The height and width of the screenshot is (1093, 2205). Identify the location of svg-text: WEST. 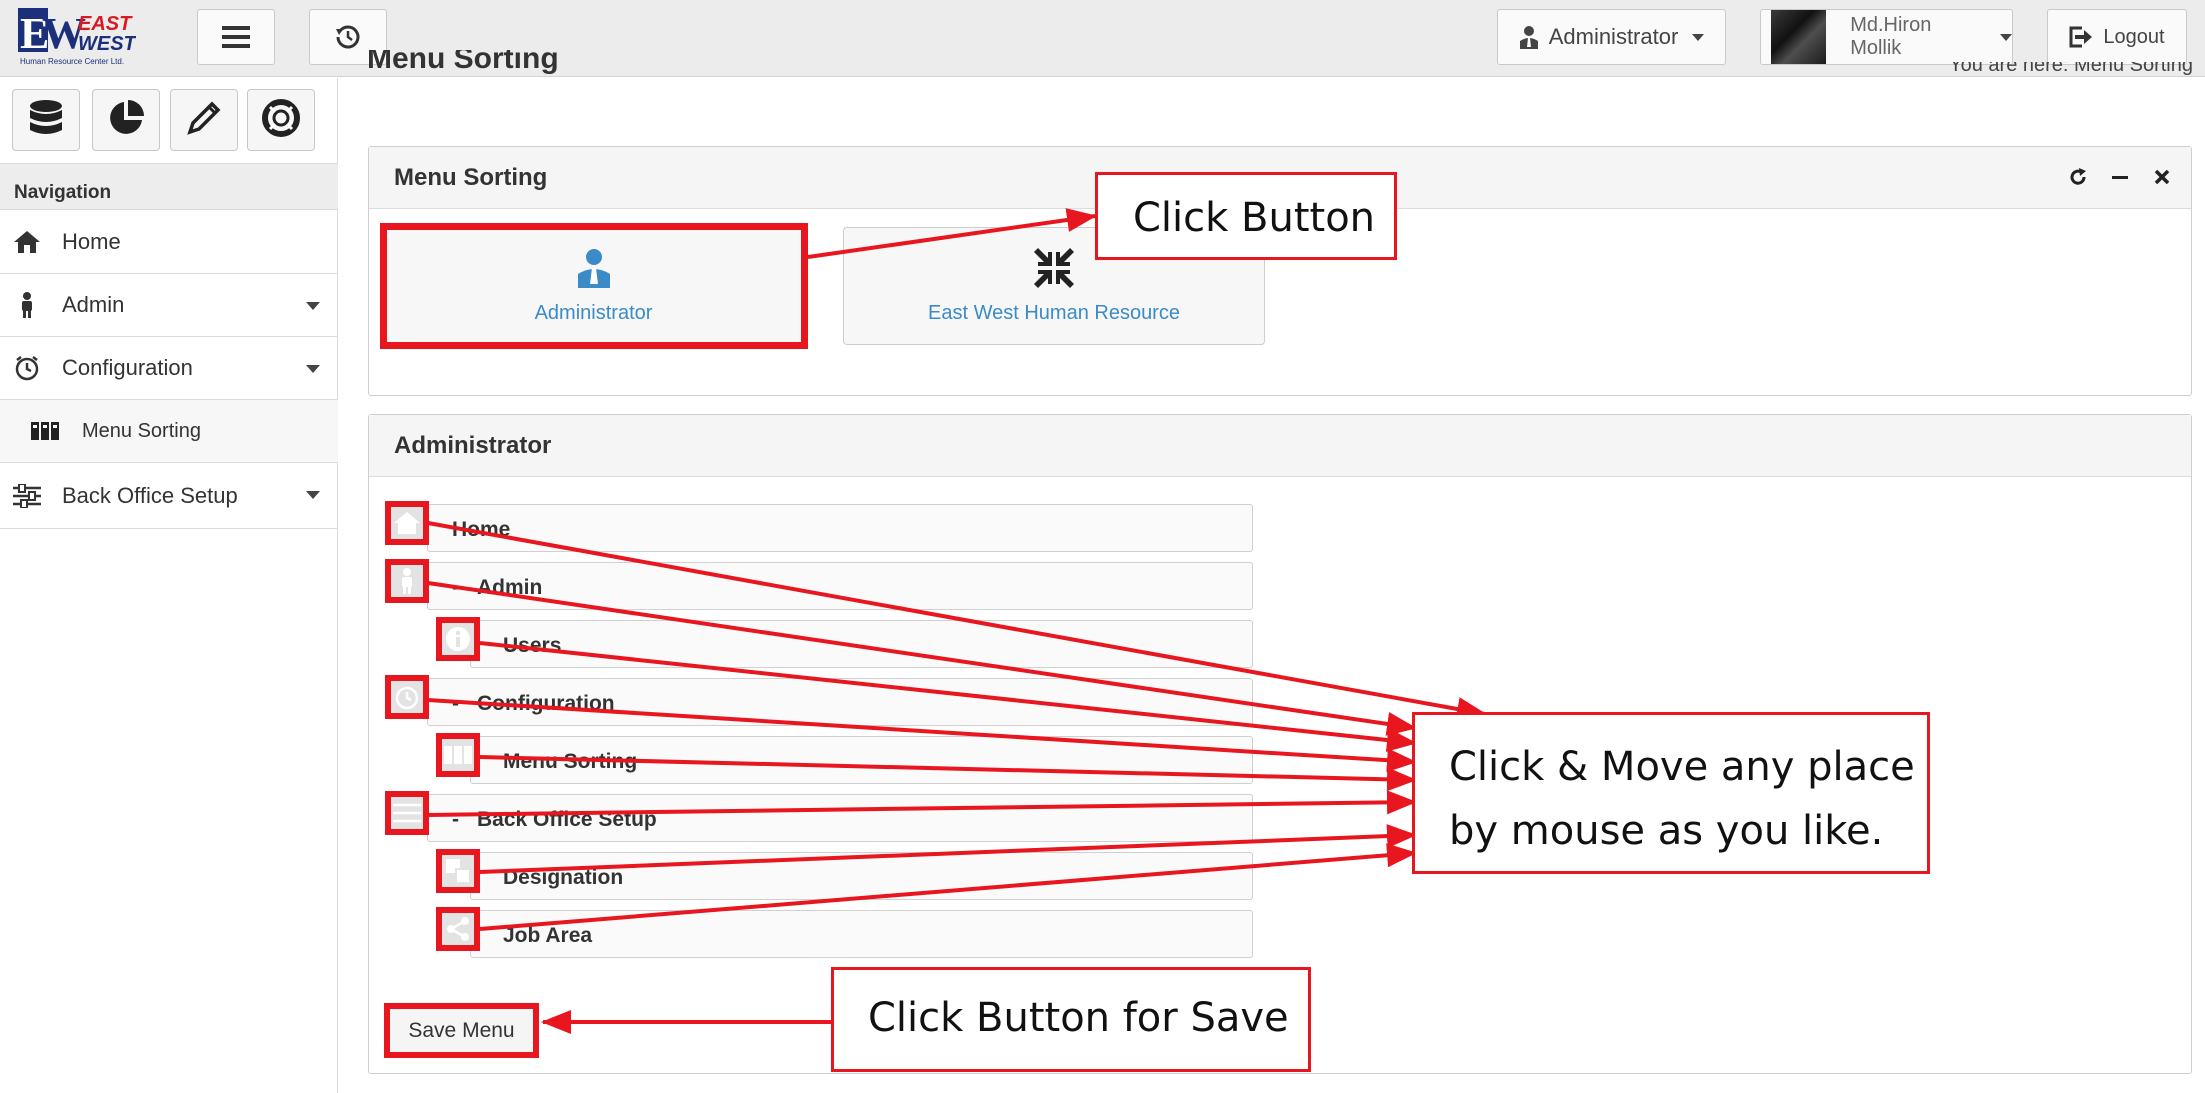
(107, 44).